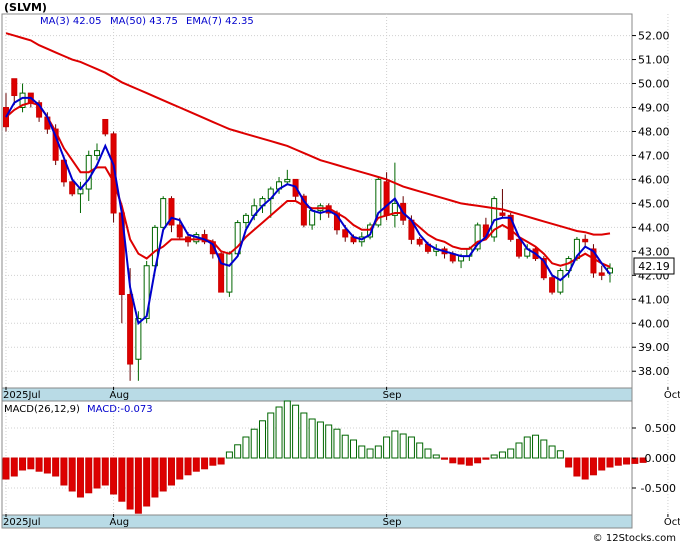  What do you see at coordinates (654, 131) in the screenshot?
I see `price-tick-label: 48.00` at bounding box center [654, 131].